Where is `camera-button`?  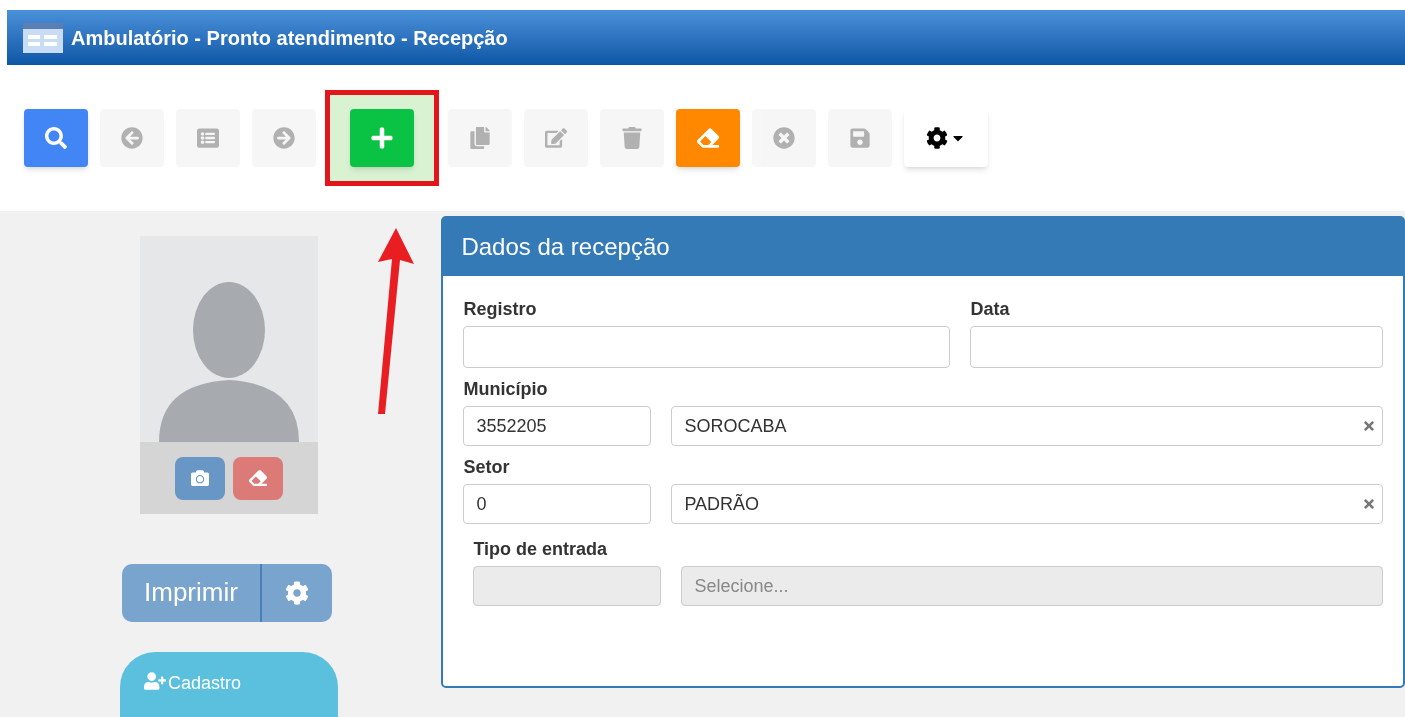 camera-button is located at coordinates (200, 478).